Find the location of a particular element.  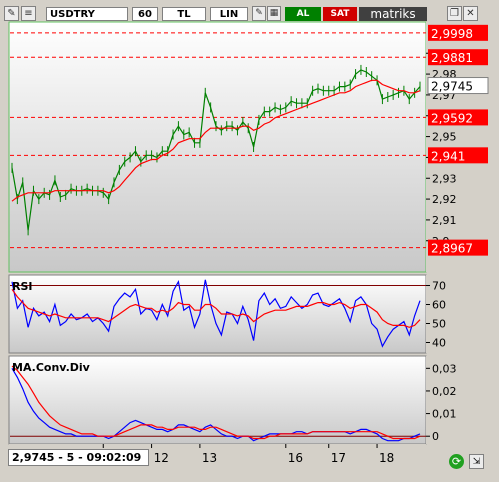

y-tick-label: 0,02 is located at coordinates (444, 391).